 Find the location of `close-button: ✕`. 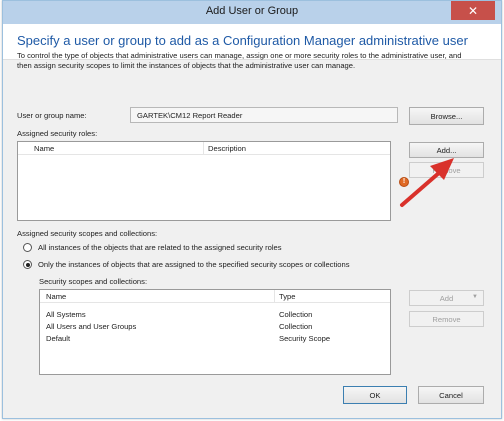

close-button: ✕ is located at coordinates (473, 10).